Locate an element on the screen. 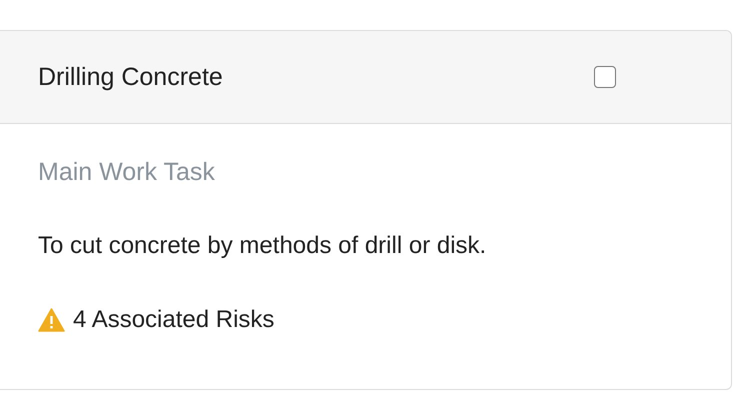 This screenshot has width=740, height=412. warning-icon is located at coordinates (51, 320).